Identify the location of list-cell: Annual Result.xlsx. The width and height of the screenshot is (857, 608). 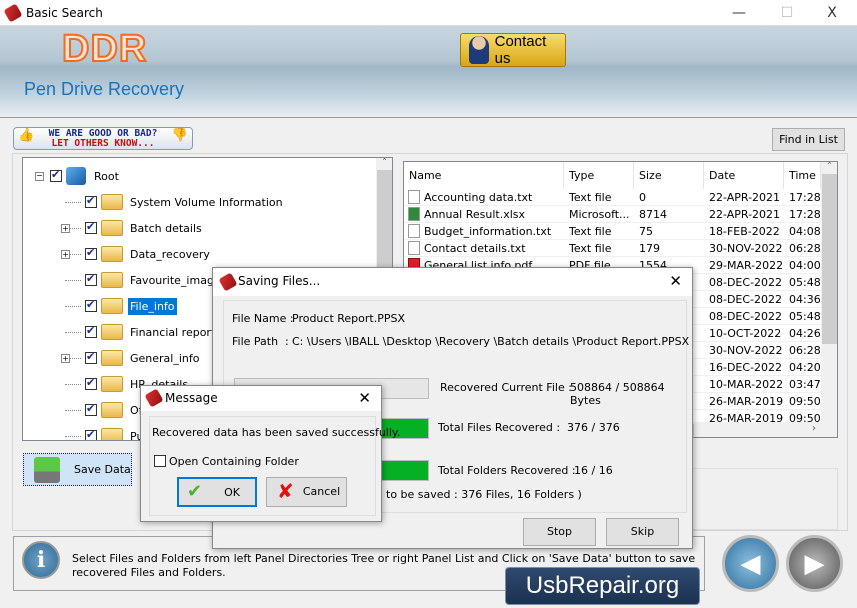
(485, 214).